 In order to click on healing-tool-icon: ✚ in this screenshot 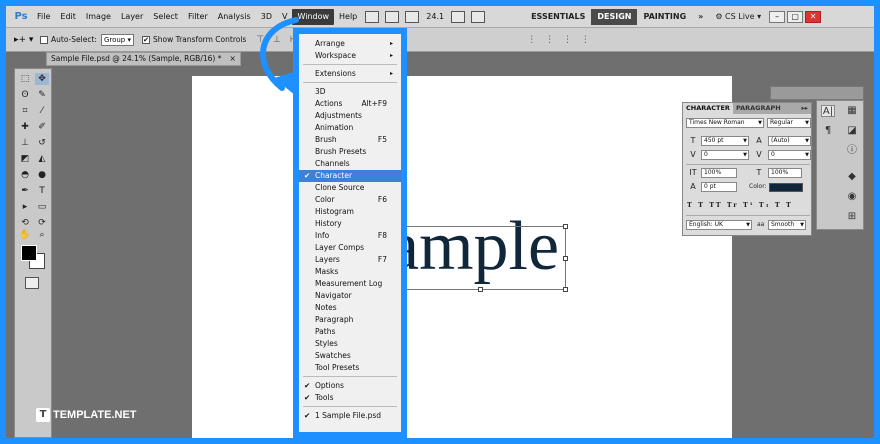, I will do `click(25, 127)`.